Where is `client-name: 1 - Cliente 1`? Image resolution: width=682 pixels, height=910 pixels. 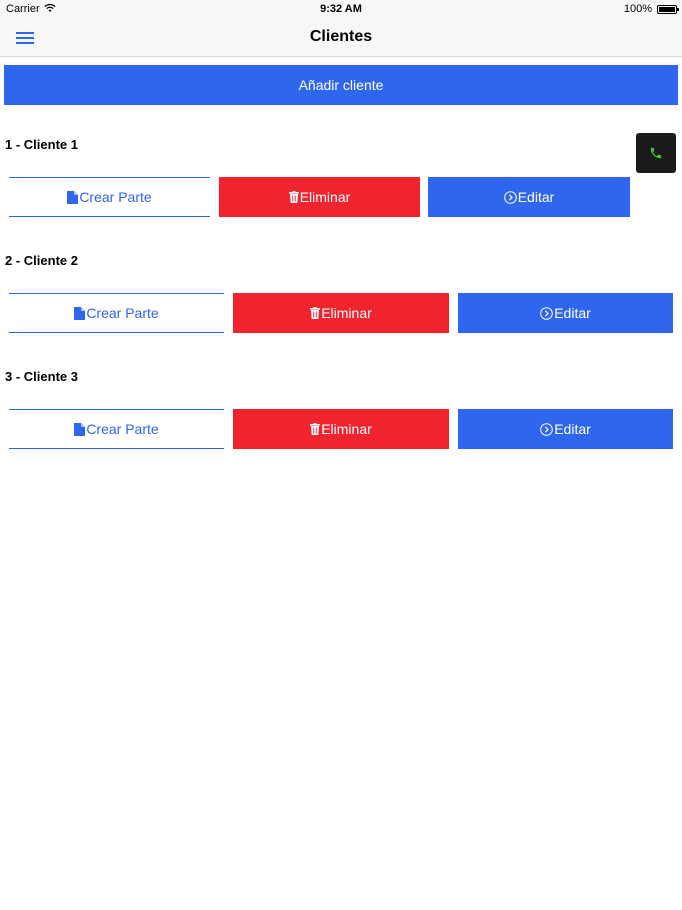
client-name: 1 - Cliente 1 is located at coordinates (41, 144).